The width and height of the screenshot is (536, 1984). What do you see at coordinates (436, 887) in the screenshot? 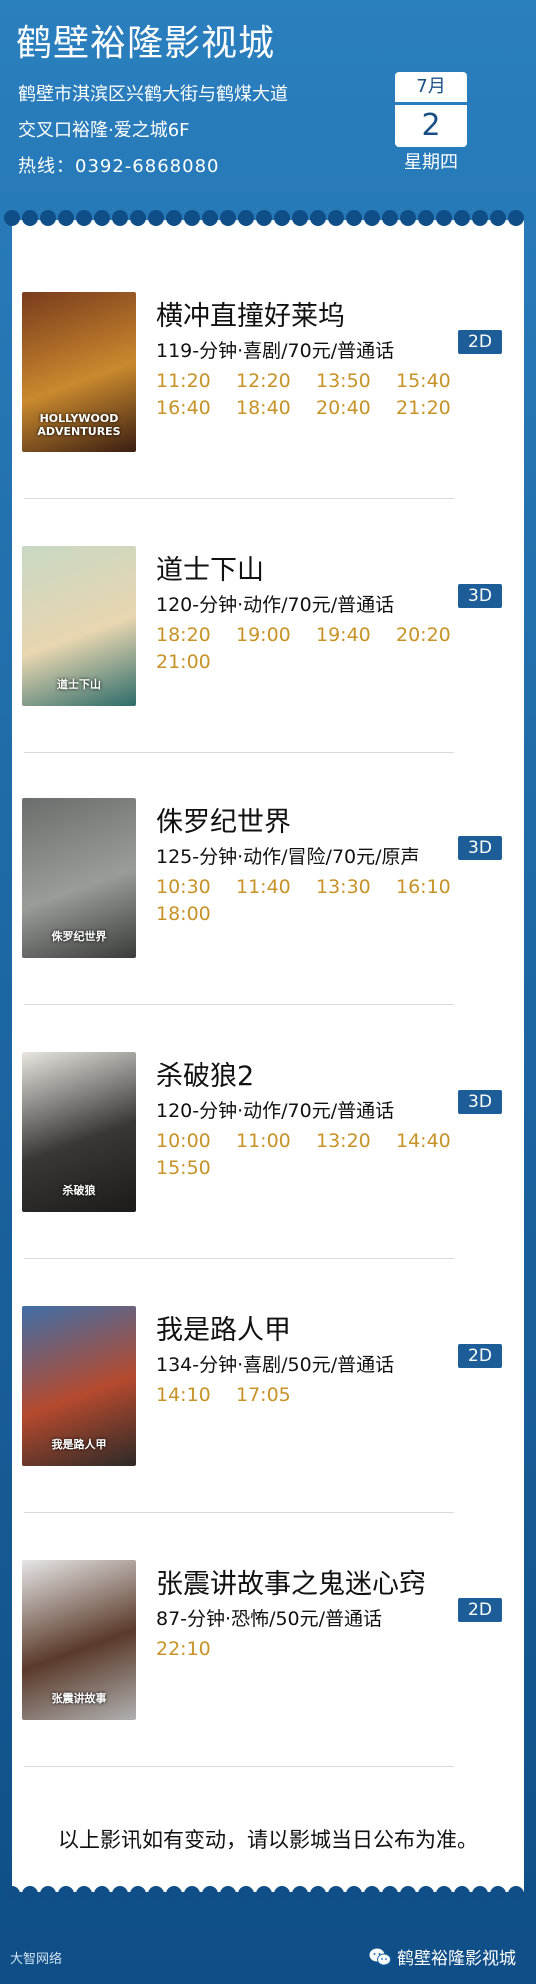
I see `showtime: 16:10` at bounding box center [436, 887].